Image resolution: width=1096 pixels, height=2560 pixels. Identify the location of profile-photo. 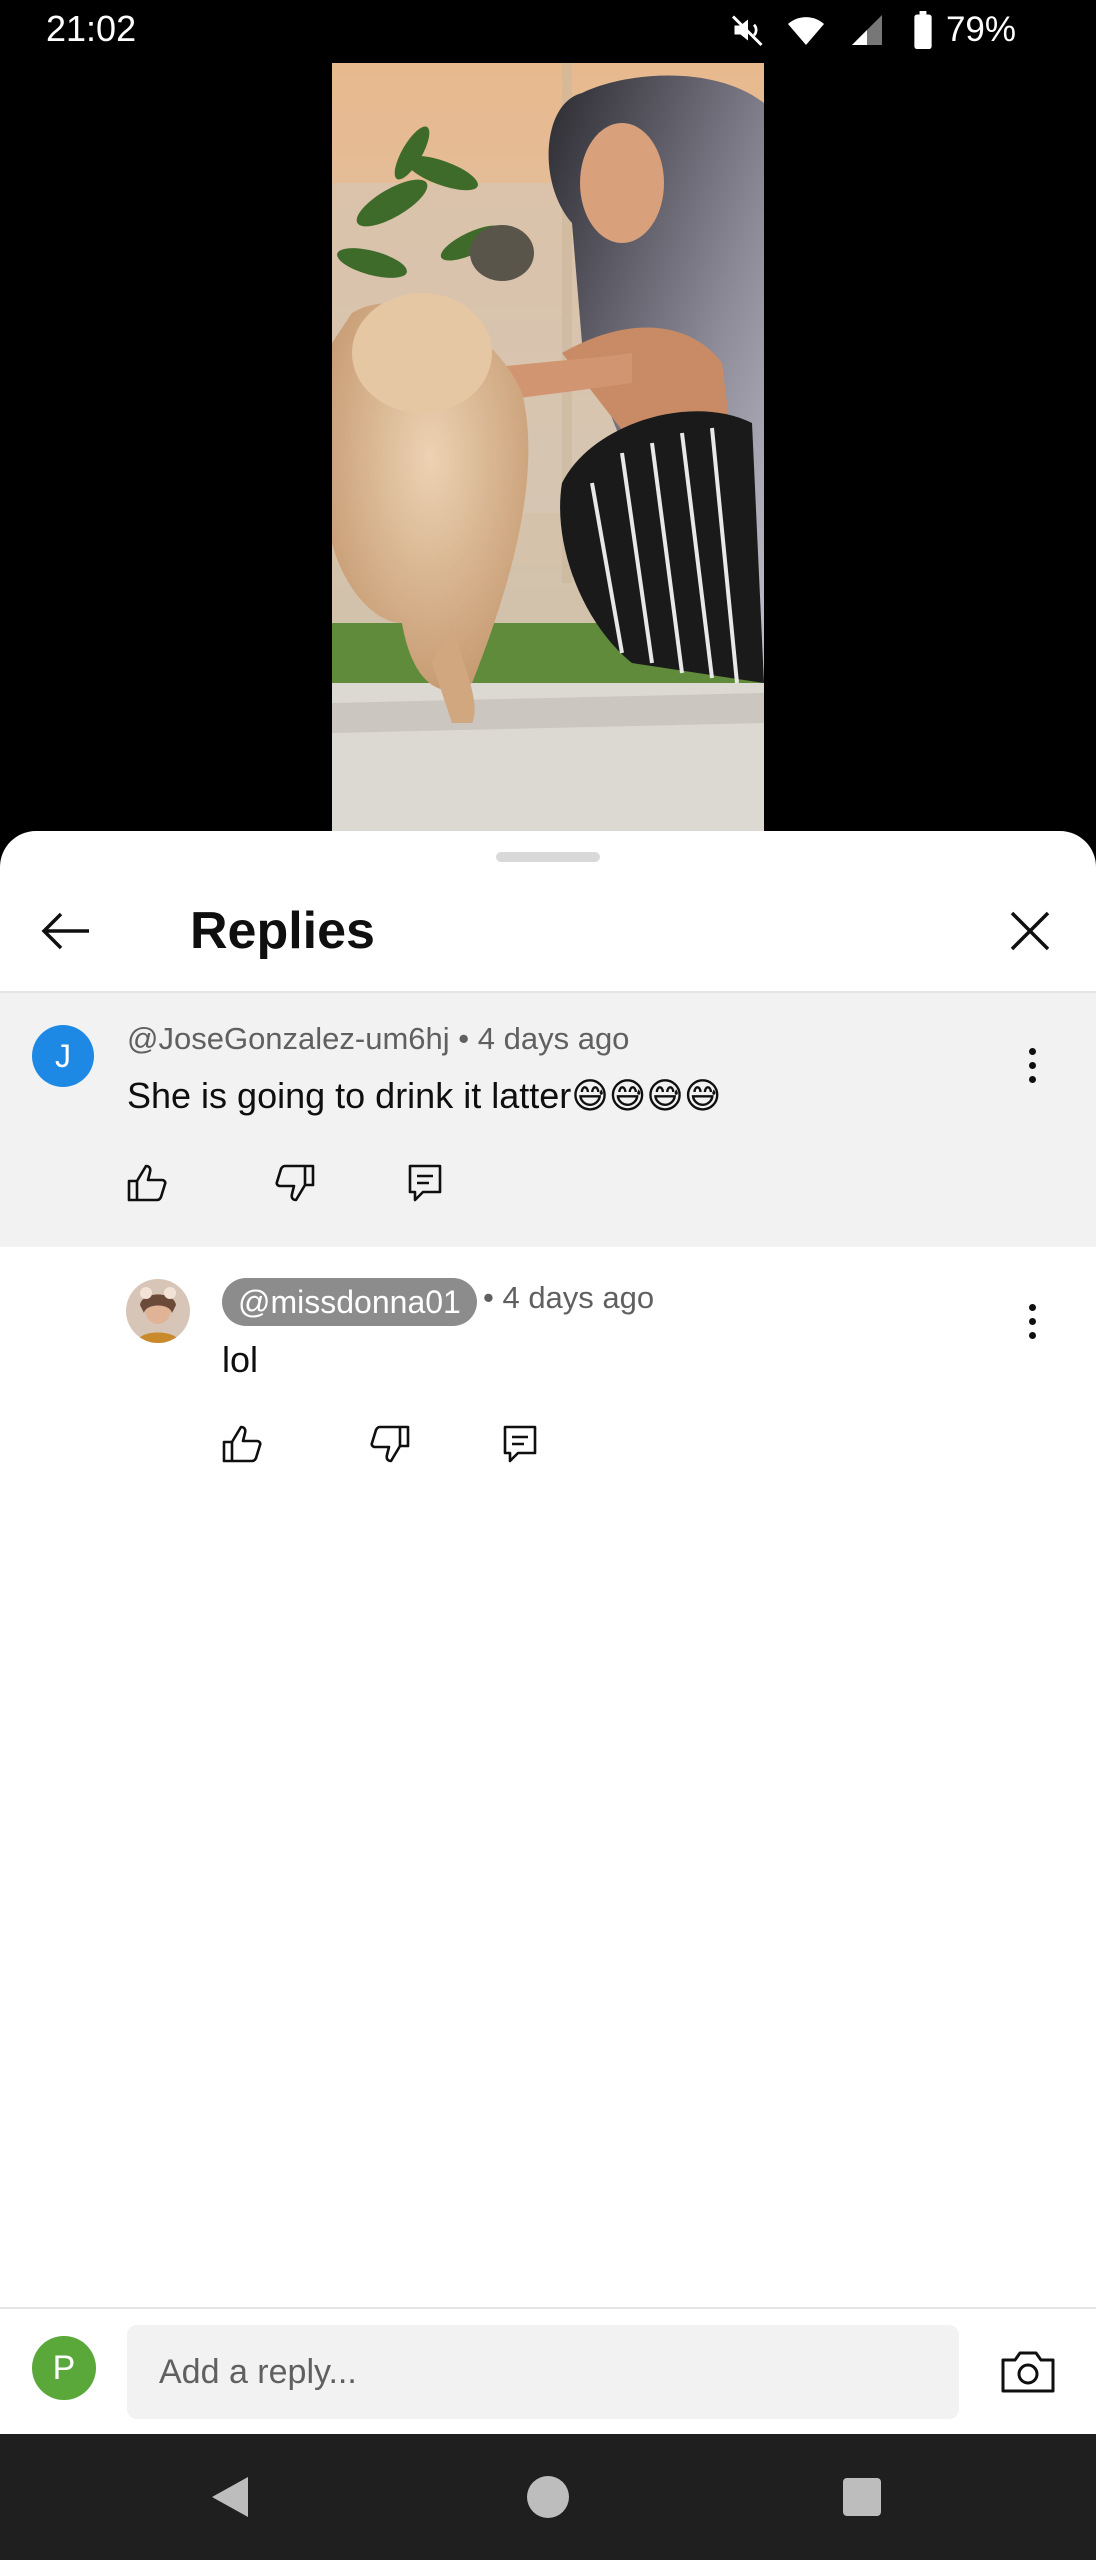
(158, 1311).